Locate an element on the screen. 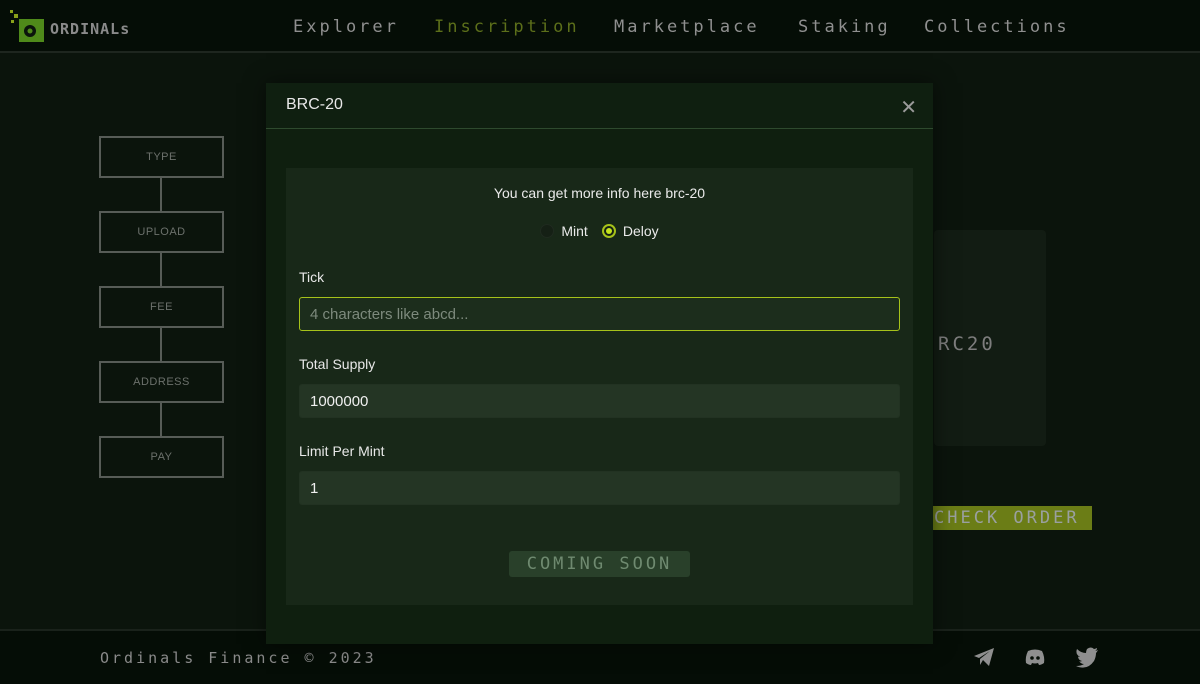 The height and width of the screenshot is (684, 1200). nav-inscription: Inscription is located at coordinates (507, 27).